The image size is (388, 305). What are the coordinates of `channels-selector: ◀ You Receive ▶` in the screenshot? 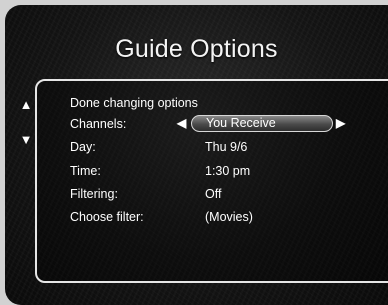 It's located at (262, 124).